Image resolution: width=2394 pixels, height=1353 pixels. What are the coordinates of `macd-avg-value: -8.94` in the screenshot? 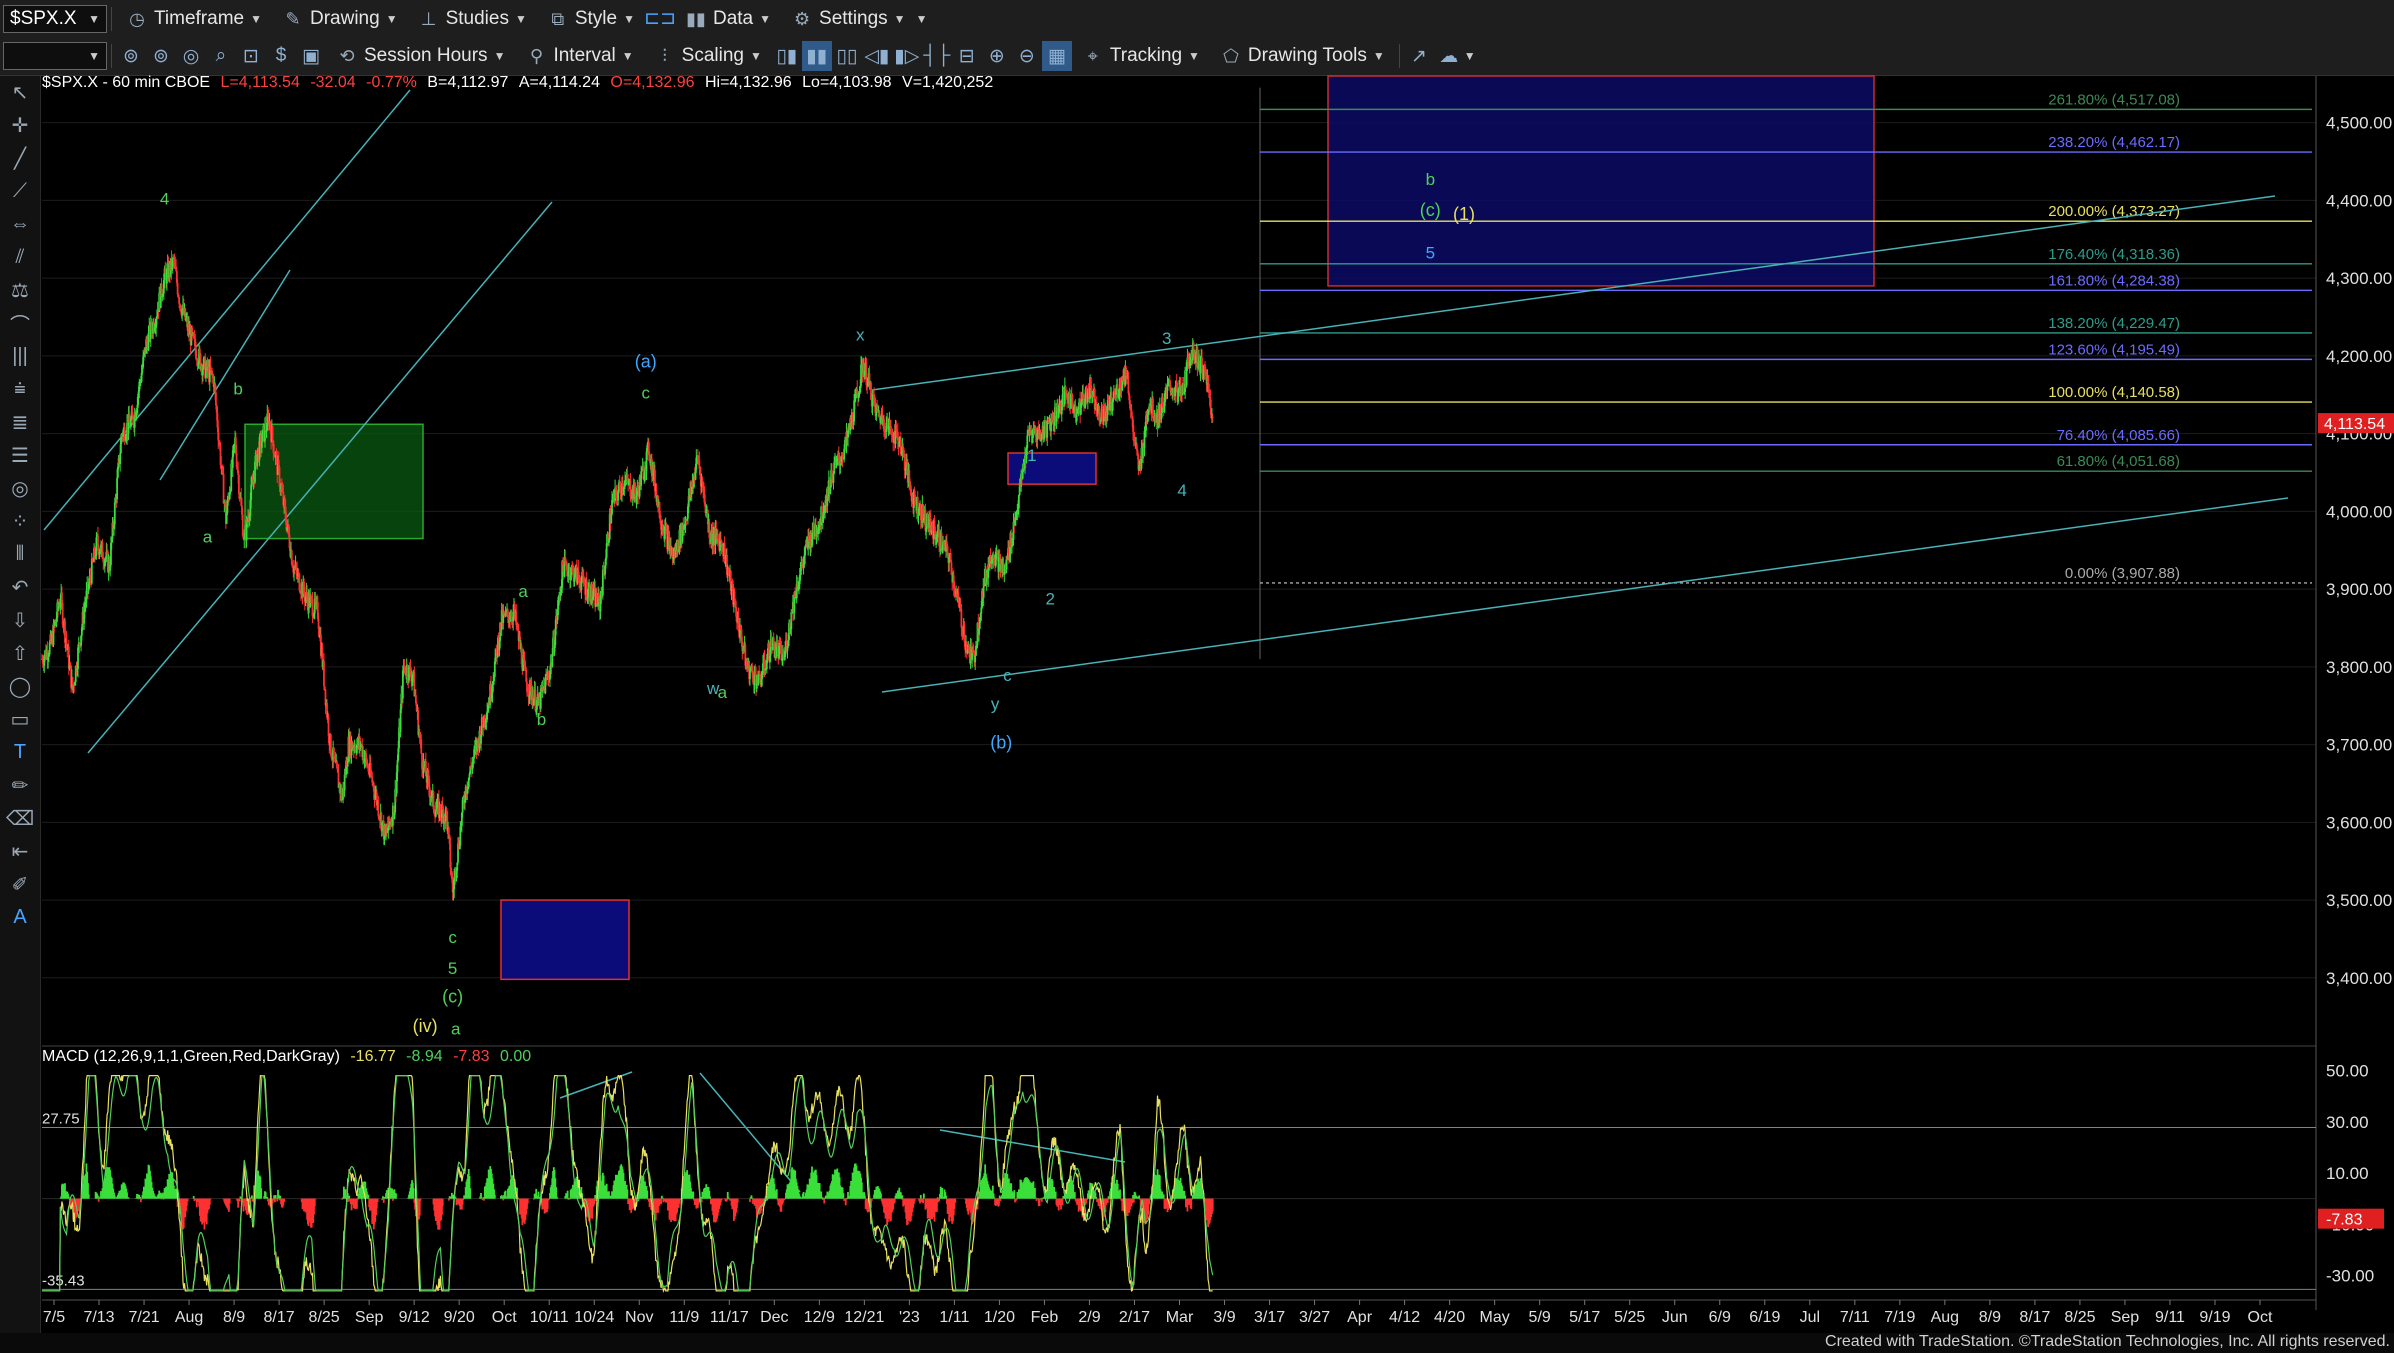 It's located at (424, 1056).